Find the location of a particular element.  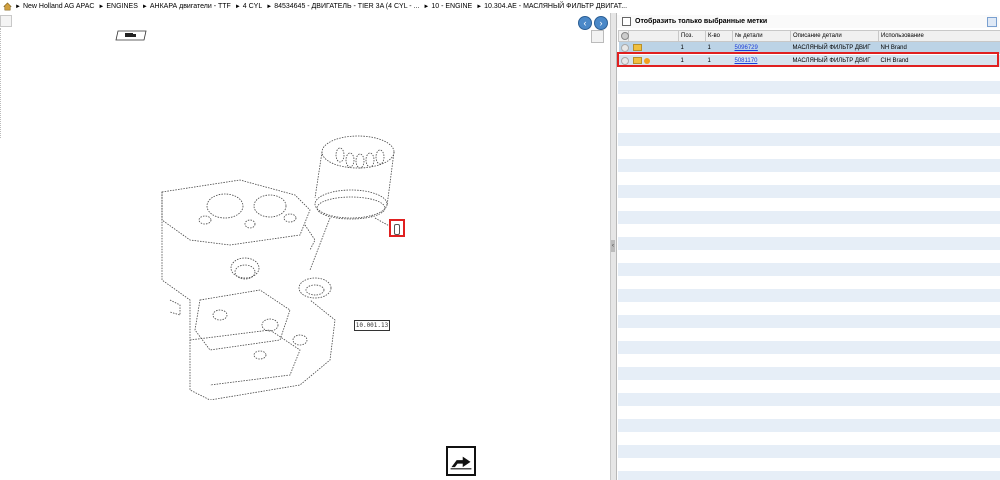

usage-cell: CIH Brand is located at coordinates (939, 61).